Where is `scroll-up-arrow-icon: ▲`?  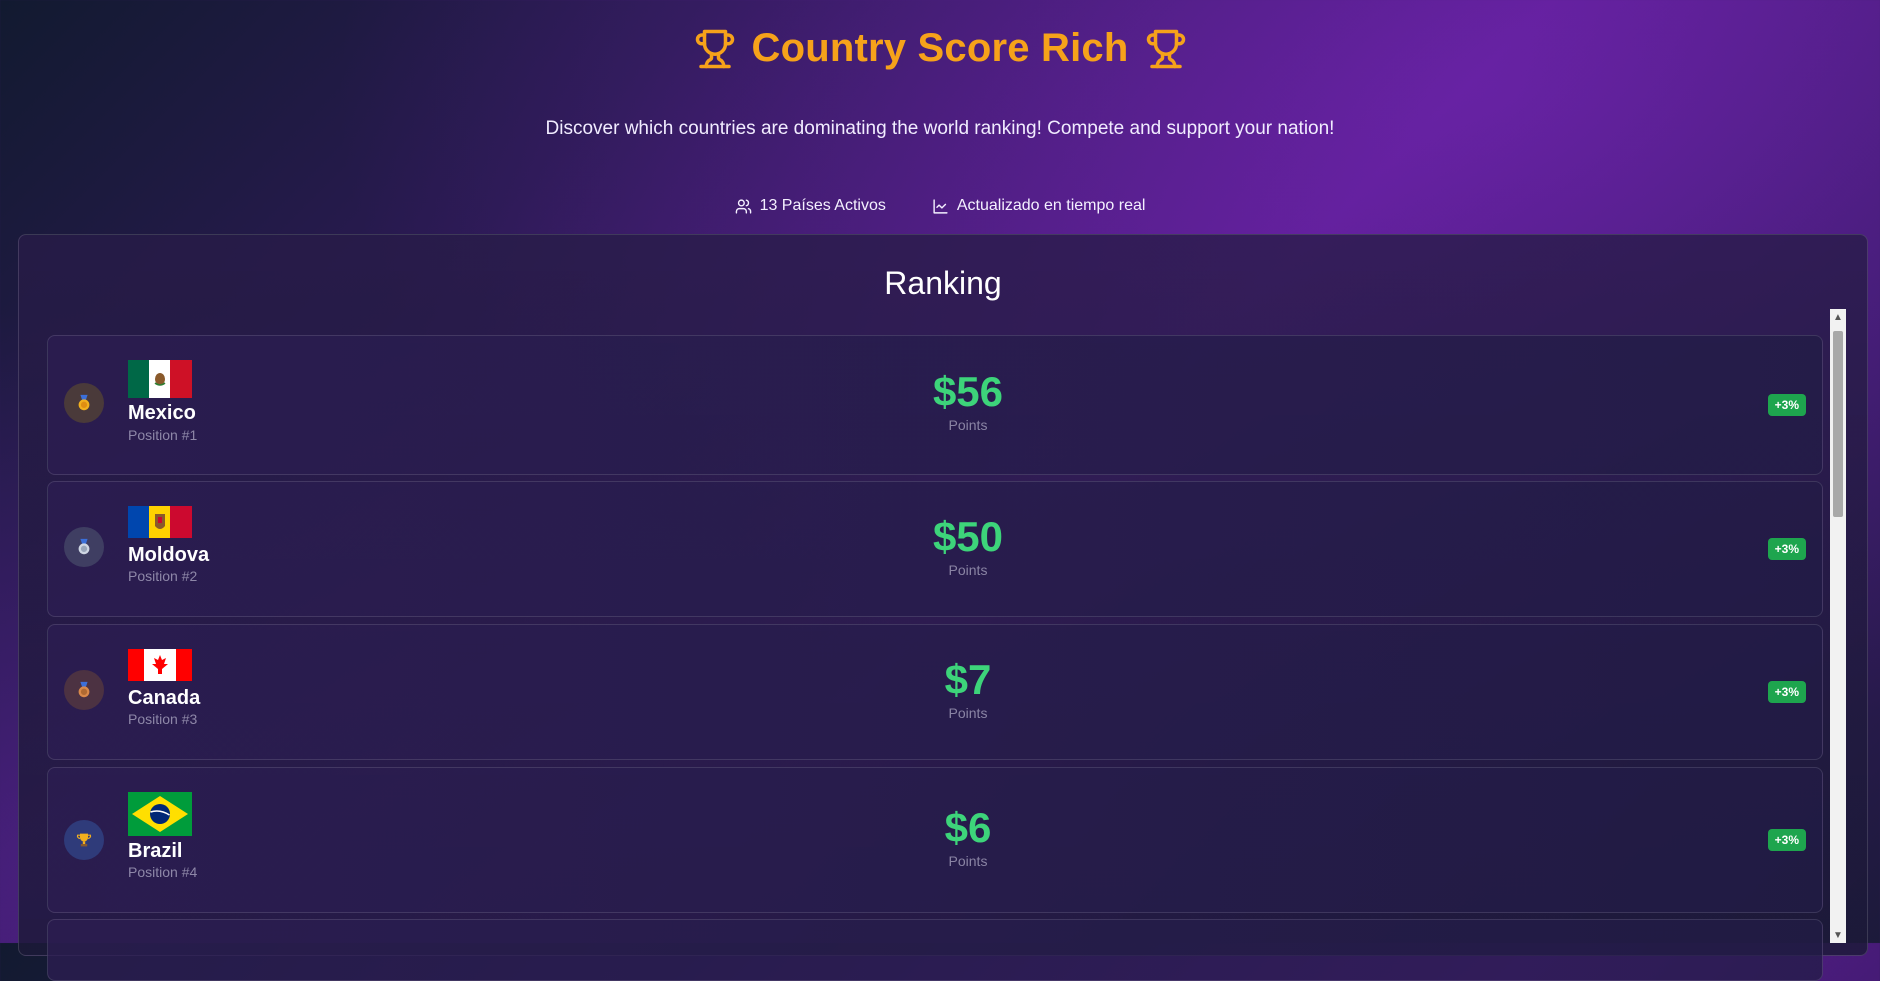 scroll-up-arrow-icon: ▲ is located at coordinates (1838, 317).